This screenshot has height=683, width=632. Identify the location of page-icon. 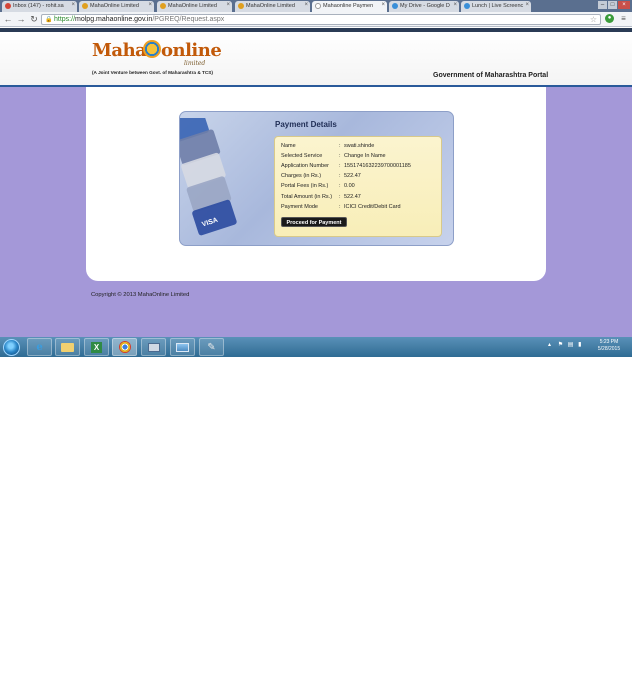
(318, 6).